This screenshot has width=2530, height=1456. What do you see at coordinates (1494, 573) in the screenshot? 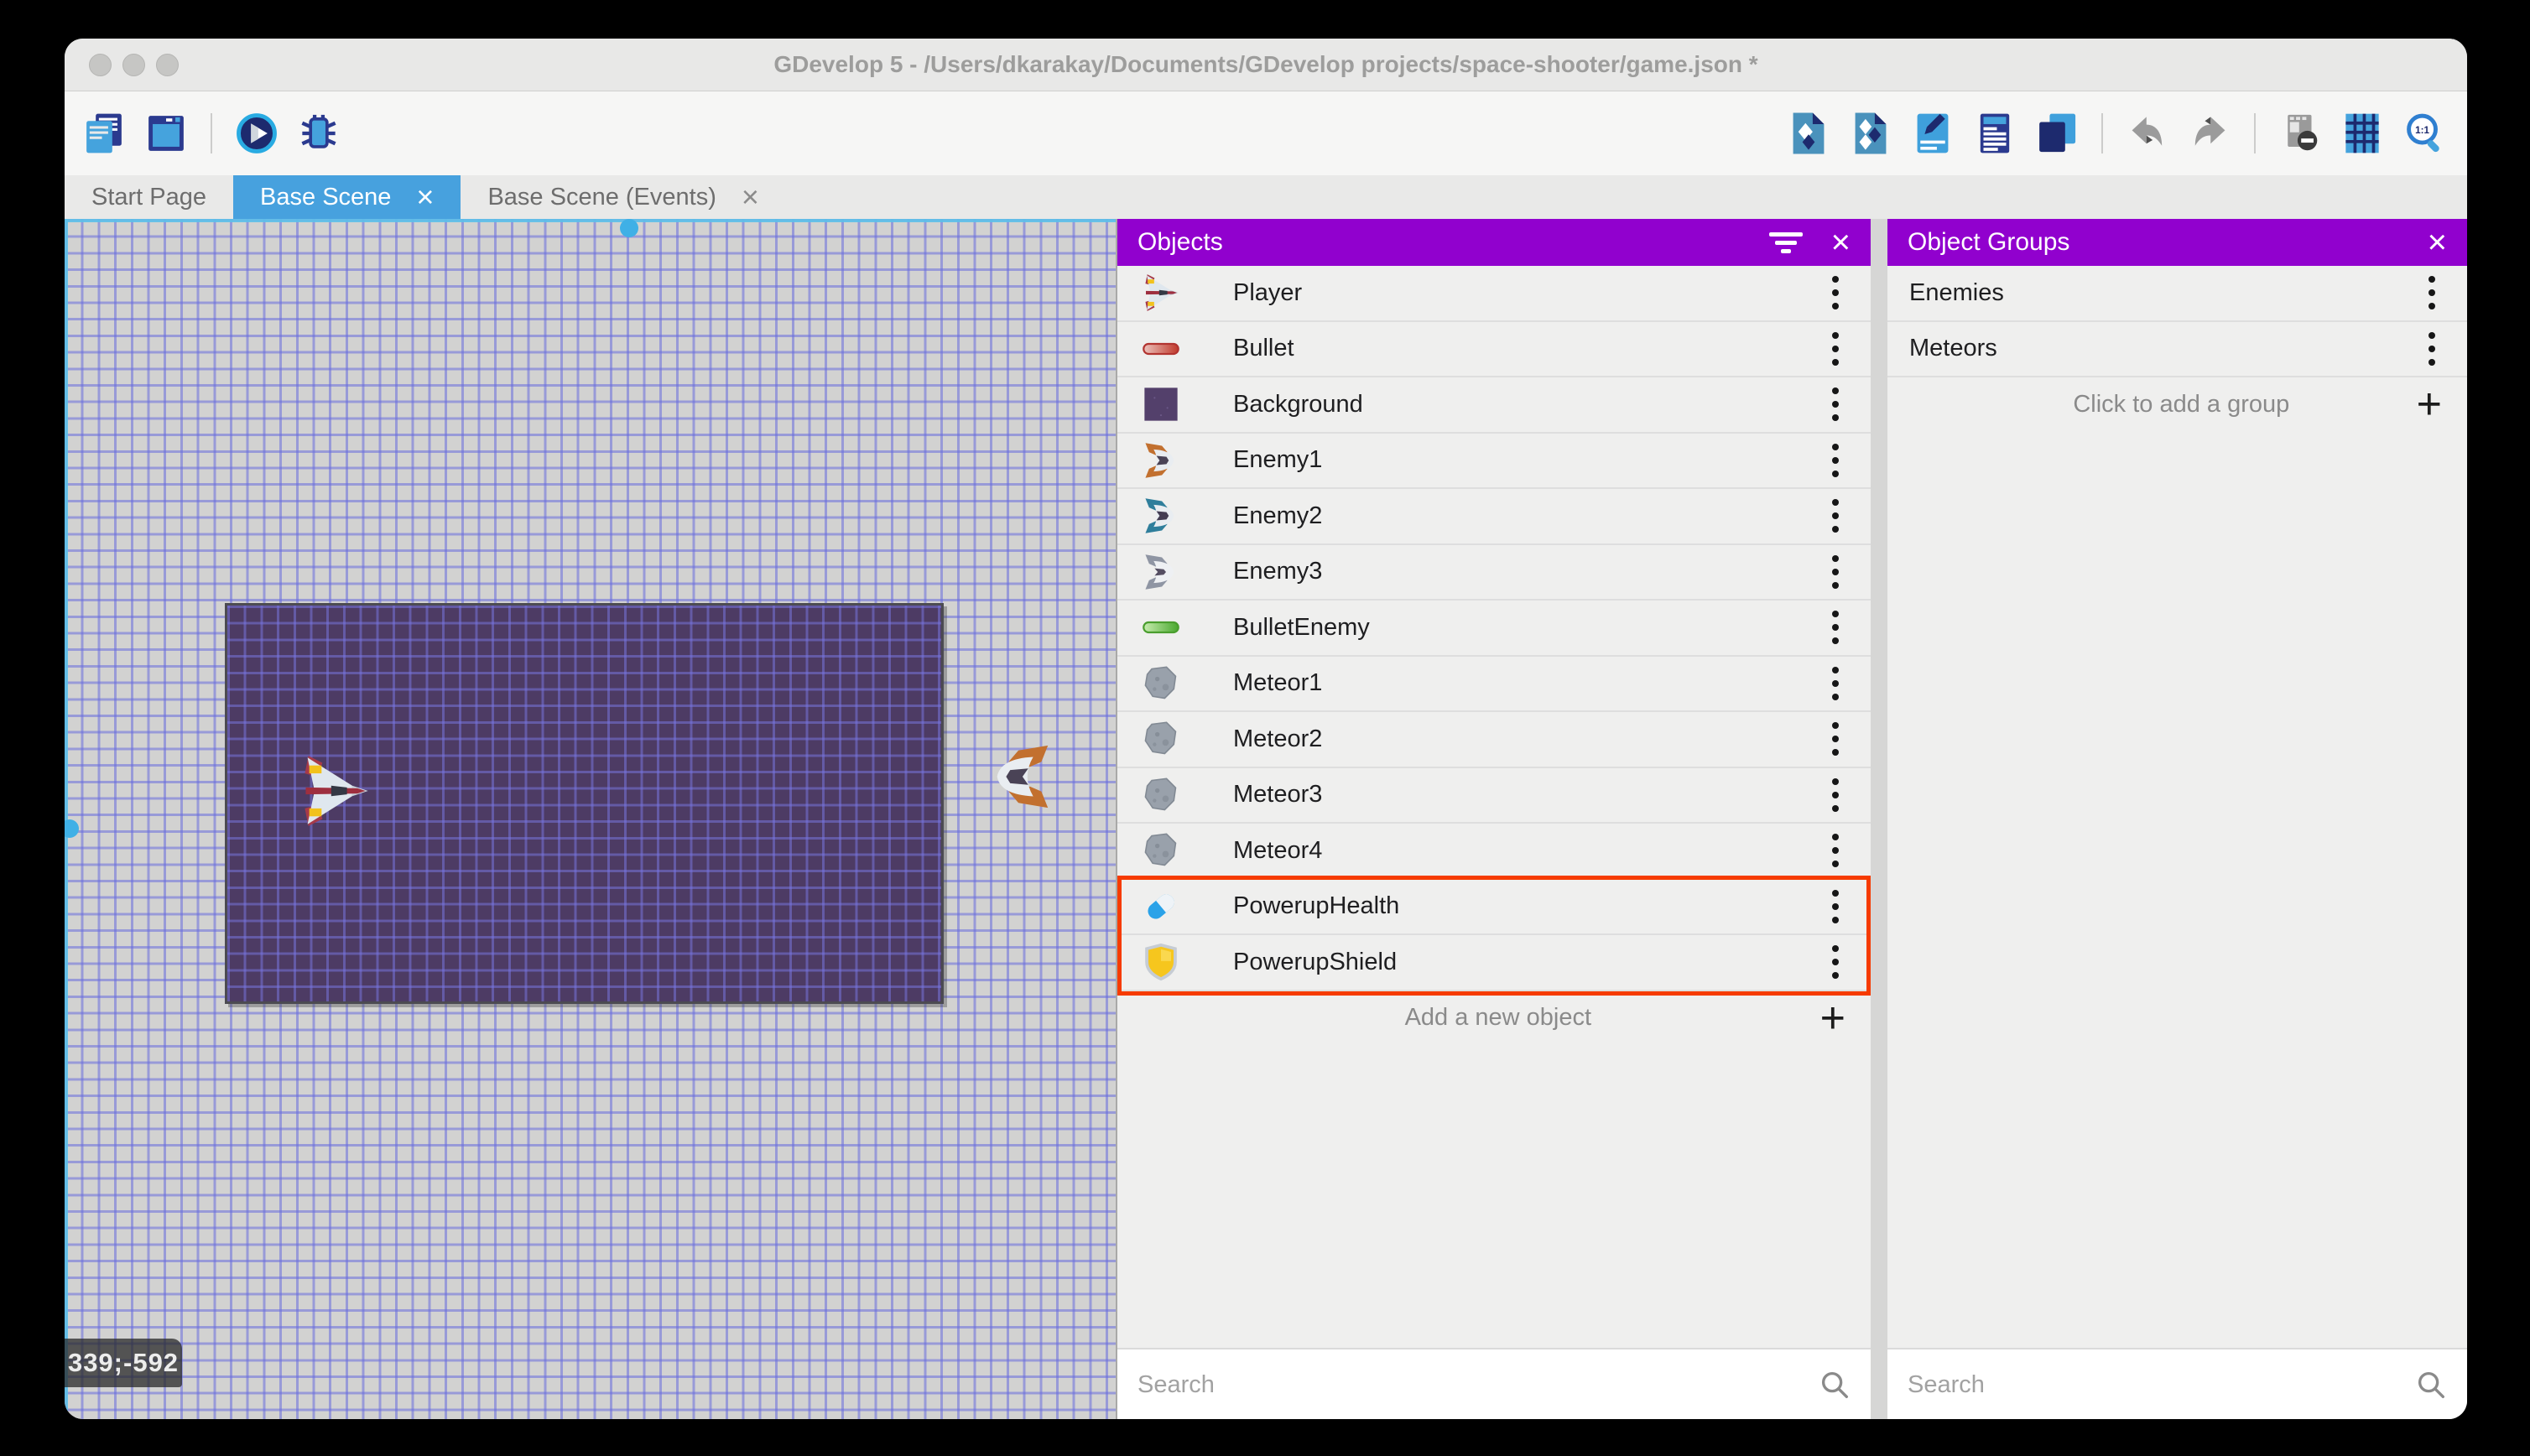
I see `object-row-enemy3: Enemy3` at bounding box center [1494, 573].